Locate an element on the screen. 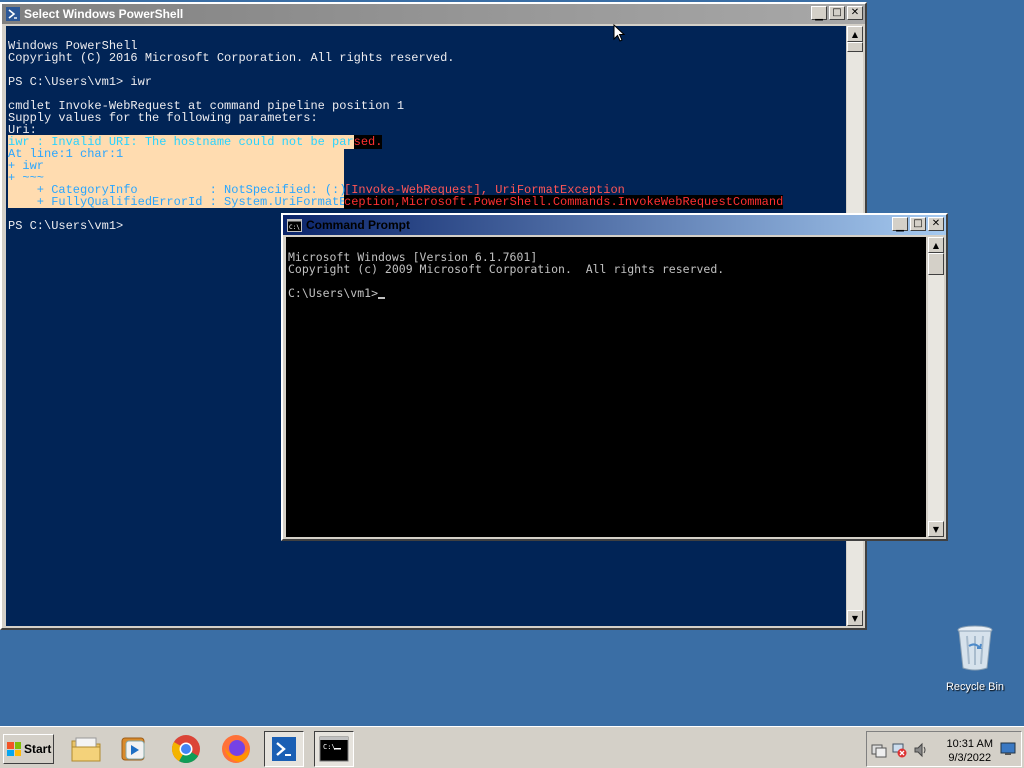 This screenshot has height=768, width=1024. recycle-bin-label: Recycle Bin is located at coordinates (975, 687).